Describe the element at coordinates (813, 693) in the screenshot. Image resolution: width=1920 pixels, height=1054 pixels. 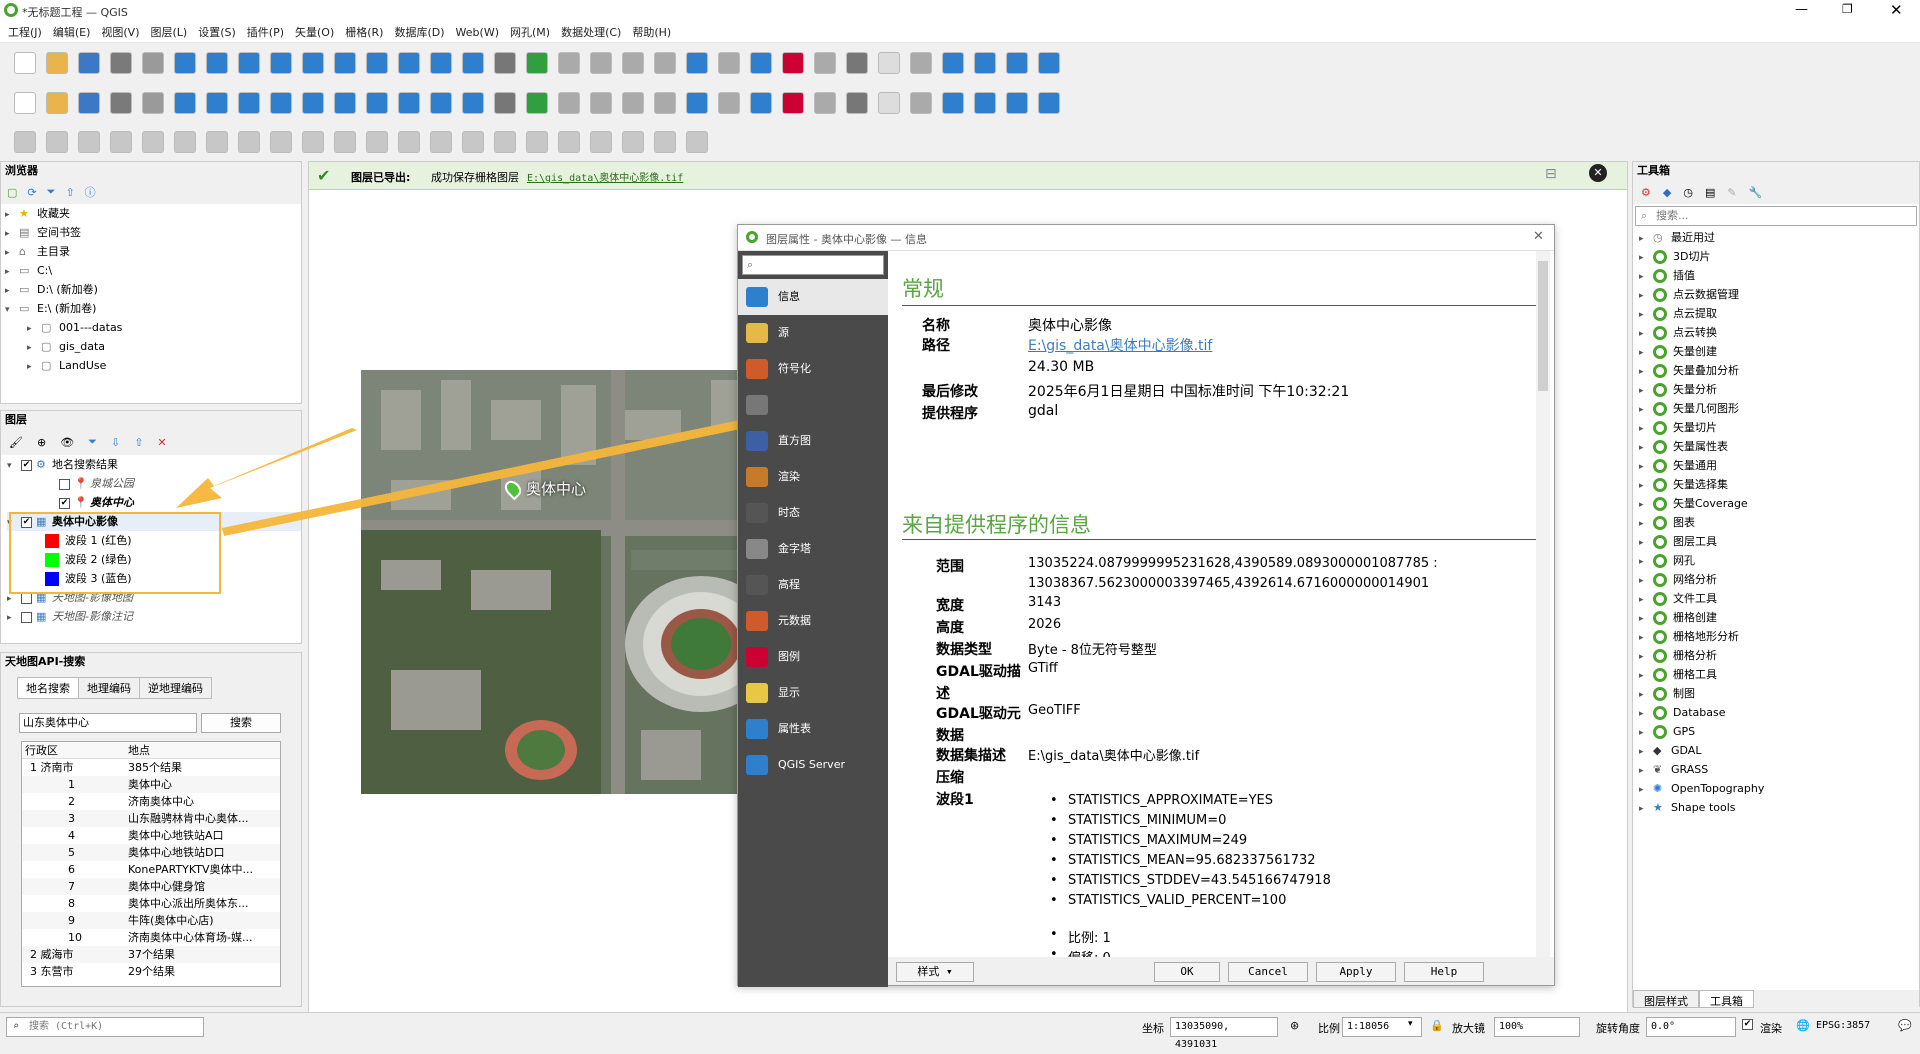
I see `nav-item: 显示` at that location.